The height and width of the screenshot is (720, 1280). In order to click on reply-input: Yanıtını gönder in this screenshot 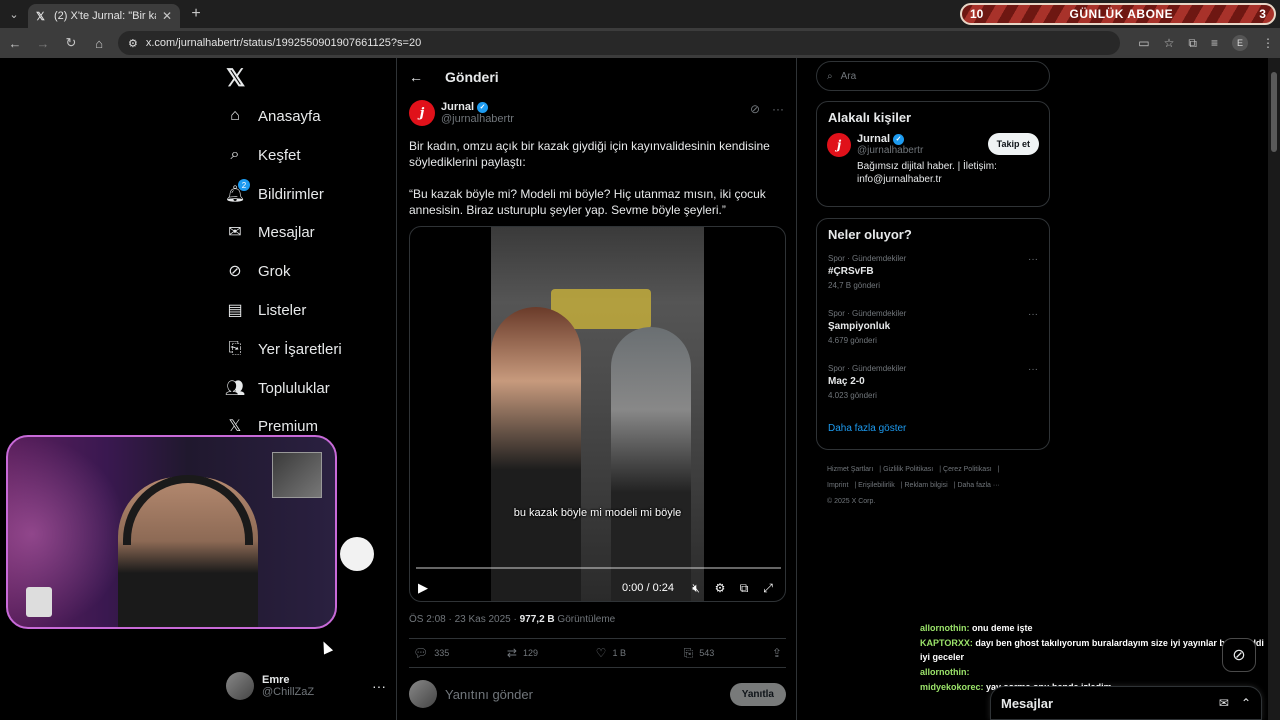, I will do `click(583, 694)`.